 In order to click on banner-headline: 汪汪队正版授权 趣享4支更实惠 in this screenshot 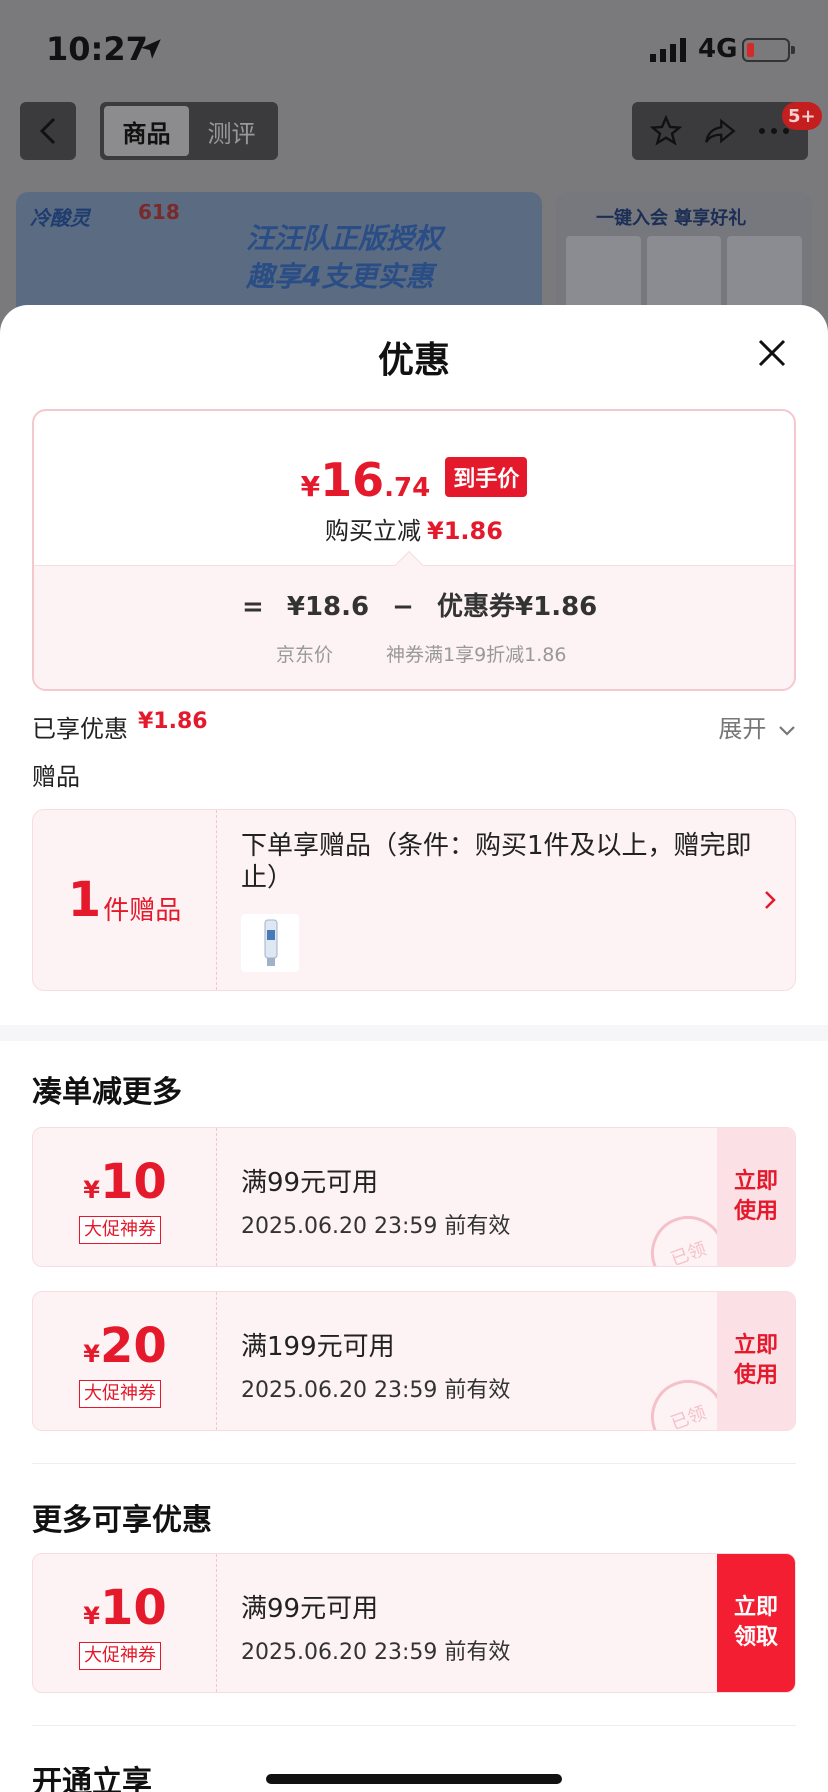, I will do `click(344, 258)`.